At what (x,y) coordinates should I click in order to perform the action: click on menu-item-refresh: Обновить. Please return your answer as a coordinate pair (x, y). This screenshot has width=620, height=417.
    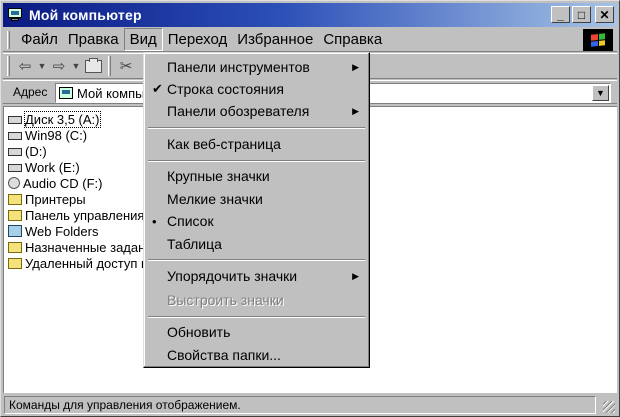
    Looking at the image, I should click on (256, 332).